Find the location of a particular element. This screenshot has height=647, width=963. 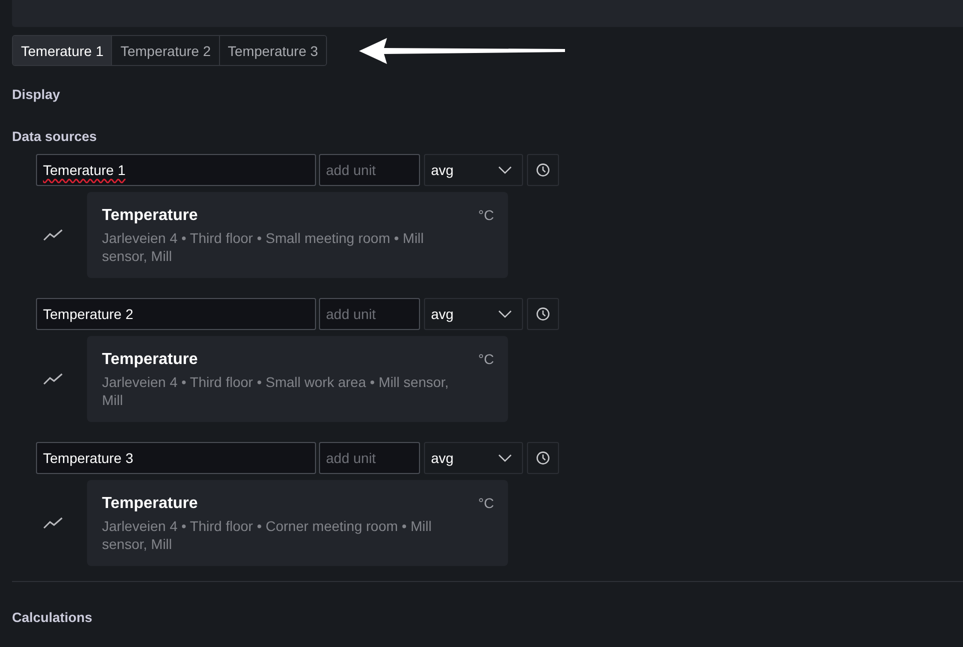

section-heading: Calculations is located at coordinates (52, 617).